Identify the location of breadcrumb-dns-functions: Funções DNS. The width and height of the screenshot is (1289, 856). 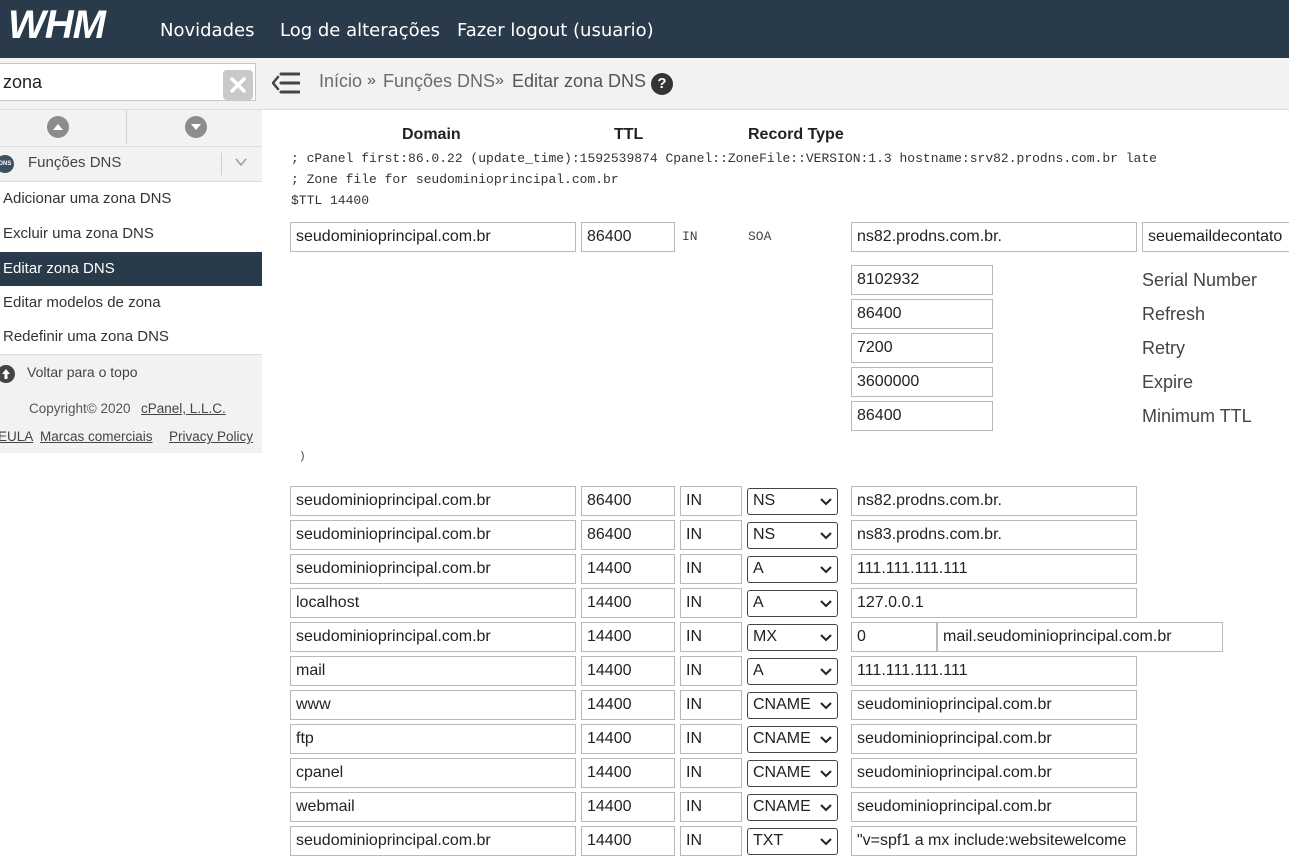
(439, 81).